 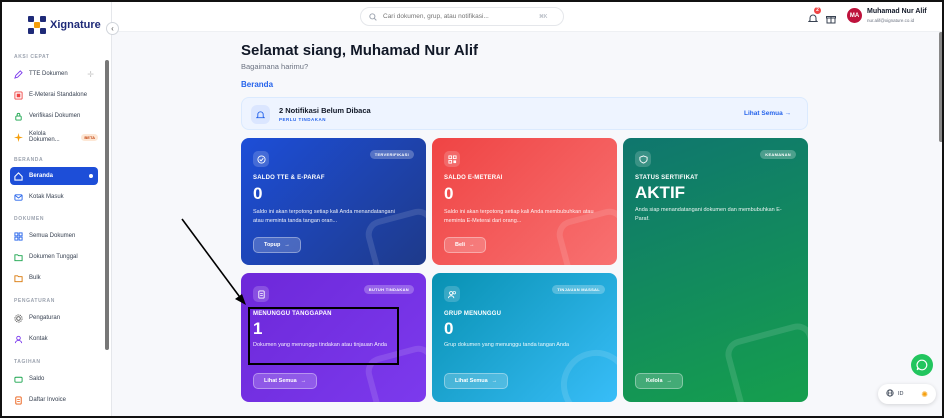 What do you see at coordinates (890, 394) in the screenshot?
I see `globe-icon` at bounding box center [890, 394].